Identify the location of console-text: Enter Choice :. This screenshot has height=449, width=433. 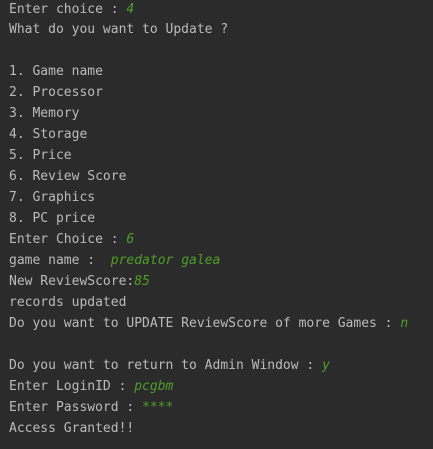
(68, 239).